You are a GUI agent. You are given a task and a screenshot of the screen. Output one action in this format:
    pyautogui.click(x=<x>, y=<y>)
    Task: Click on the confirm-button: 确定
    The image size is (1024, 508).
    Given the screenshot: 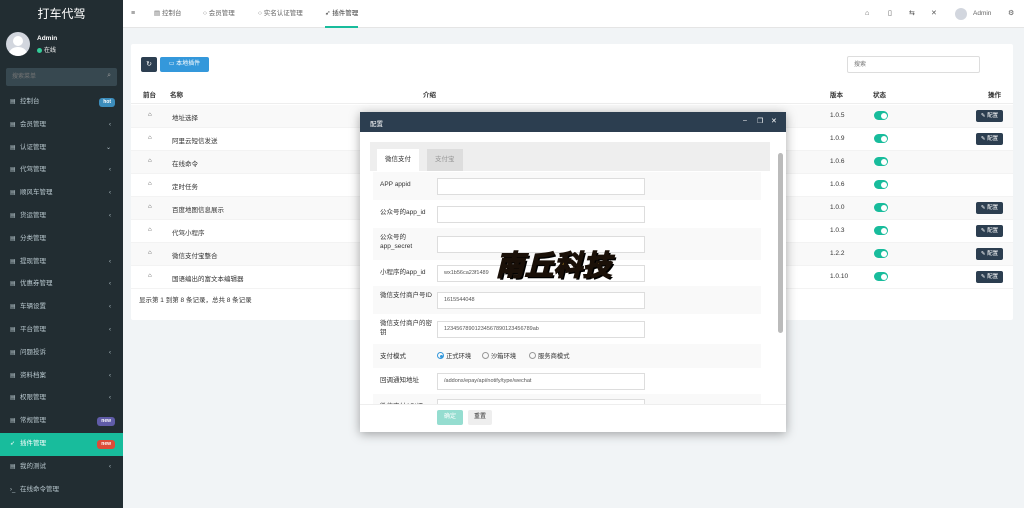 What is the action you would take?
    pyautogui.click(x=450, y=417)
    